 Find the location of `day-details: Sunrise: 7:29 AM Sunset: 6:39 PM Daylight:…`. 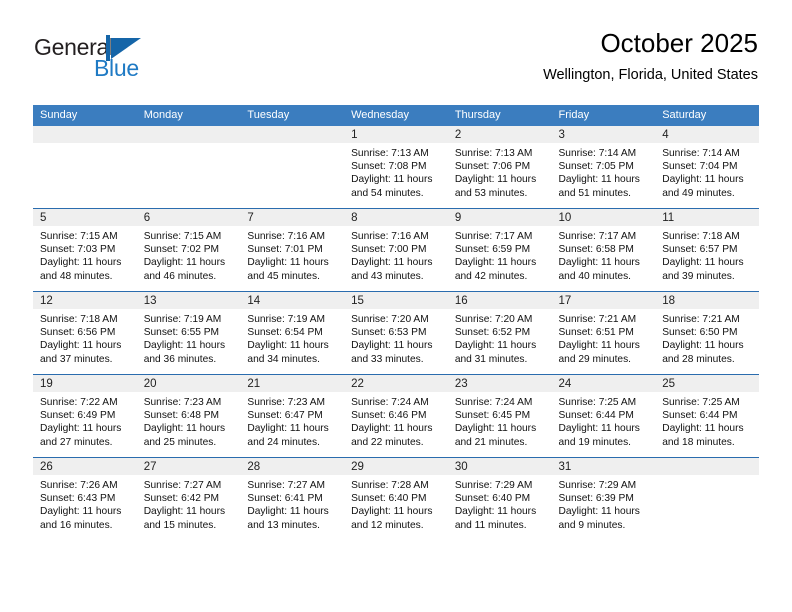

day-details: Sunrise: 7:29 AM Sunset: 6:39 PM Daylight:… is located at coordinates (604, 503).